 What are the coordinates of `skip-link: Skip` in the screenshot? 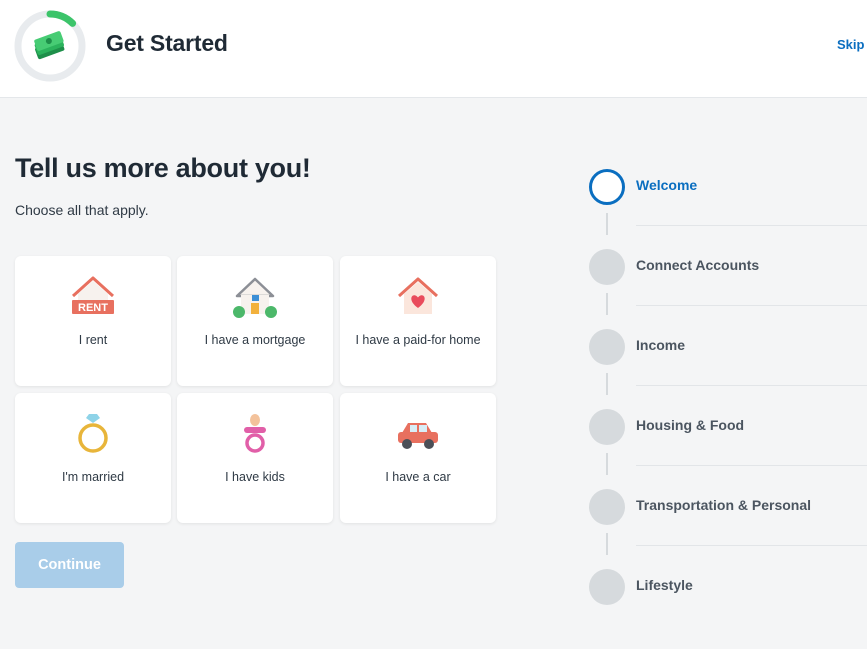 It's located at (850, 44).